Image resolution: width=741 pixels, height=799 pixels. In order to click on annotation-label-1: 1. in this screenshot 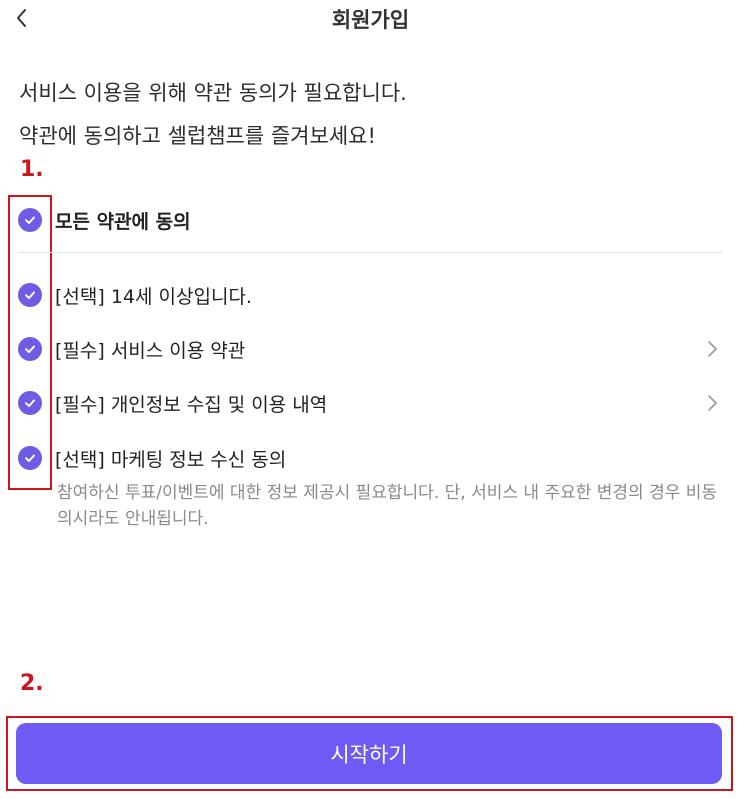, I will do `click(32, 169)`.